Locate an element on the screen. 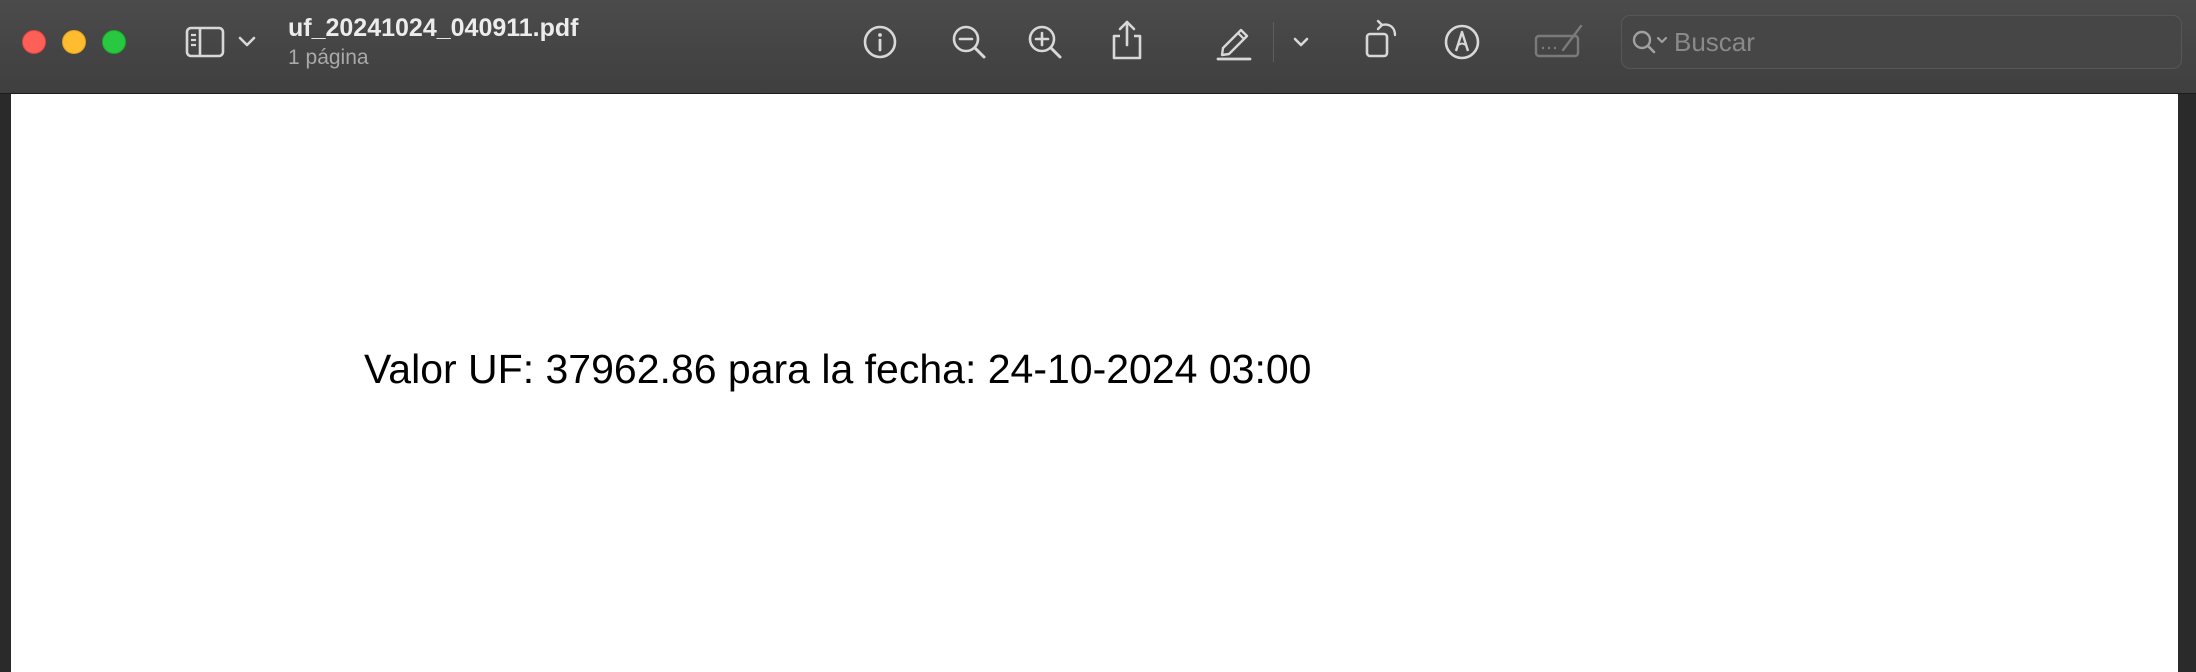  highlight-button is located at coordinates (1234, 41).